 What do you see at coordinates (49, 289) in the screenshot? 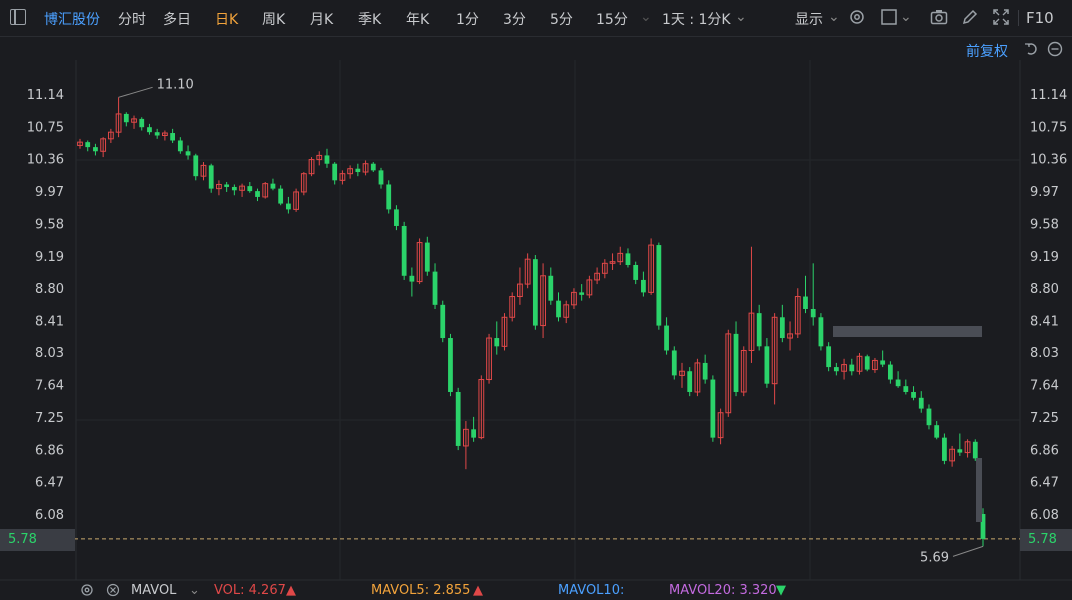
I see `left-tick-label: 8.80` at bounding box center [49, 289].